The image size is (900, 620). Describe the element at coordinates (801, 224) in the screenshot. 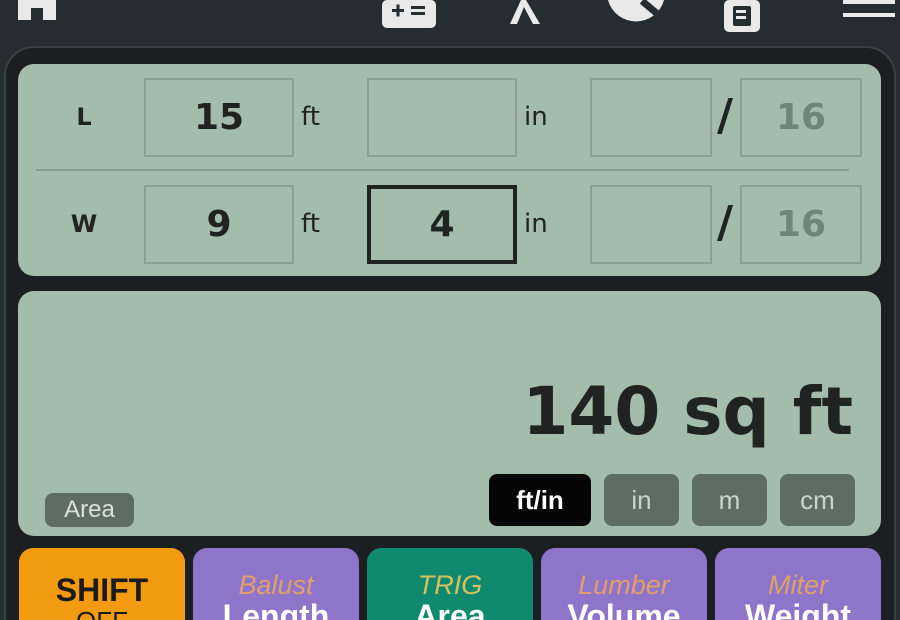

I see `width-fraction-denominator-field: 16` at that location.